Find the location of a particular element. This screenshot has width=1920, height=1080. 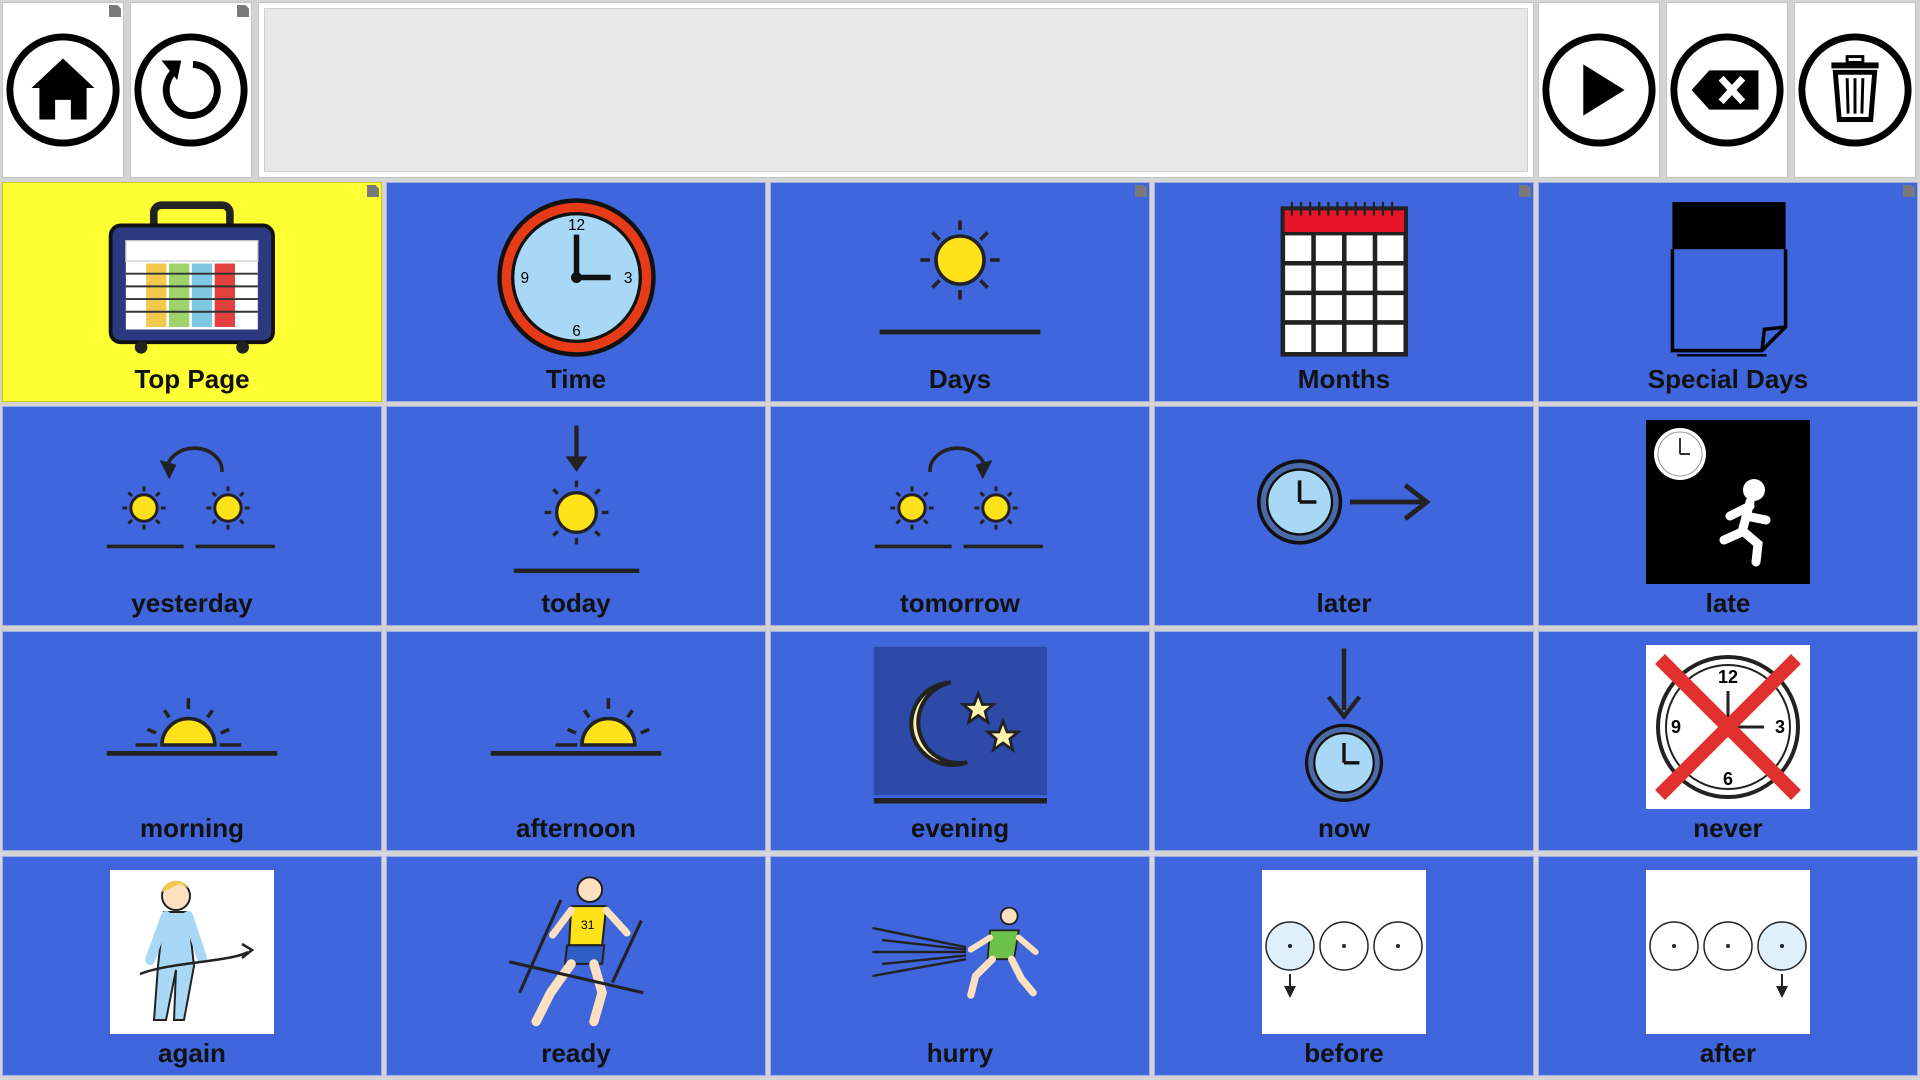

cell-label: late is located at coordinates (1728, 603).